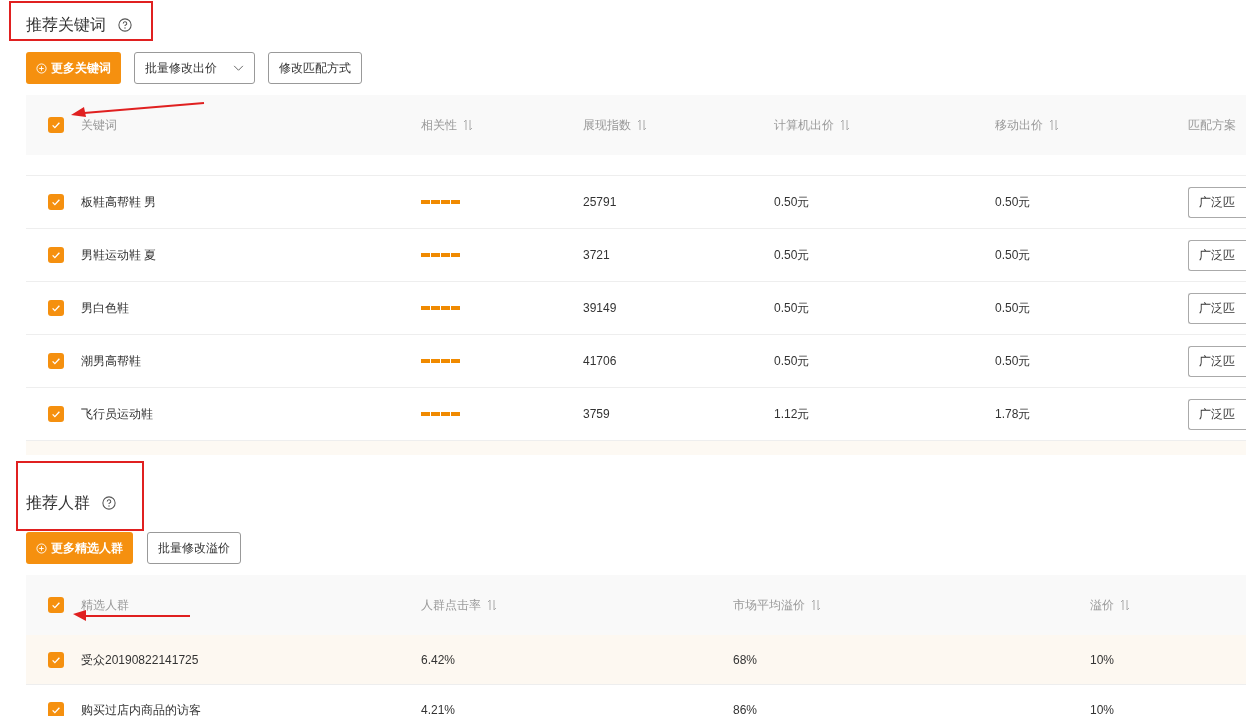  Describe the element at coordinates (746, 708) in the screenshot. I see `table-cell-text: 86%` at that location.